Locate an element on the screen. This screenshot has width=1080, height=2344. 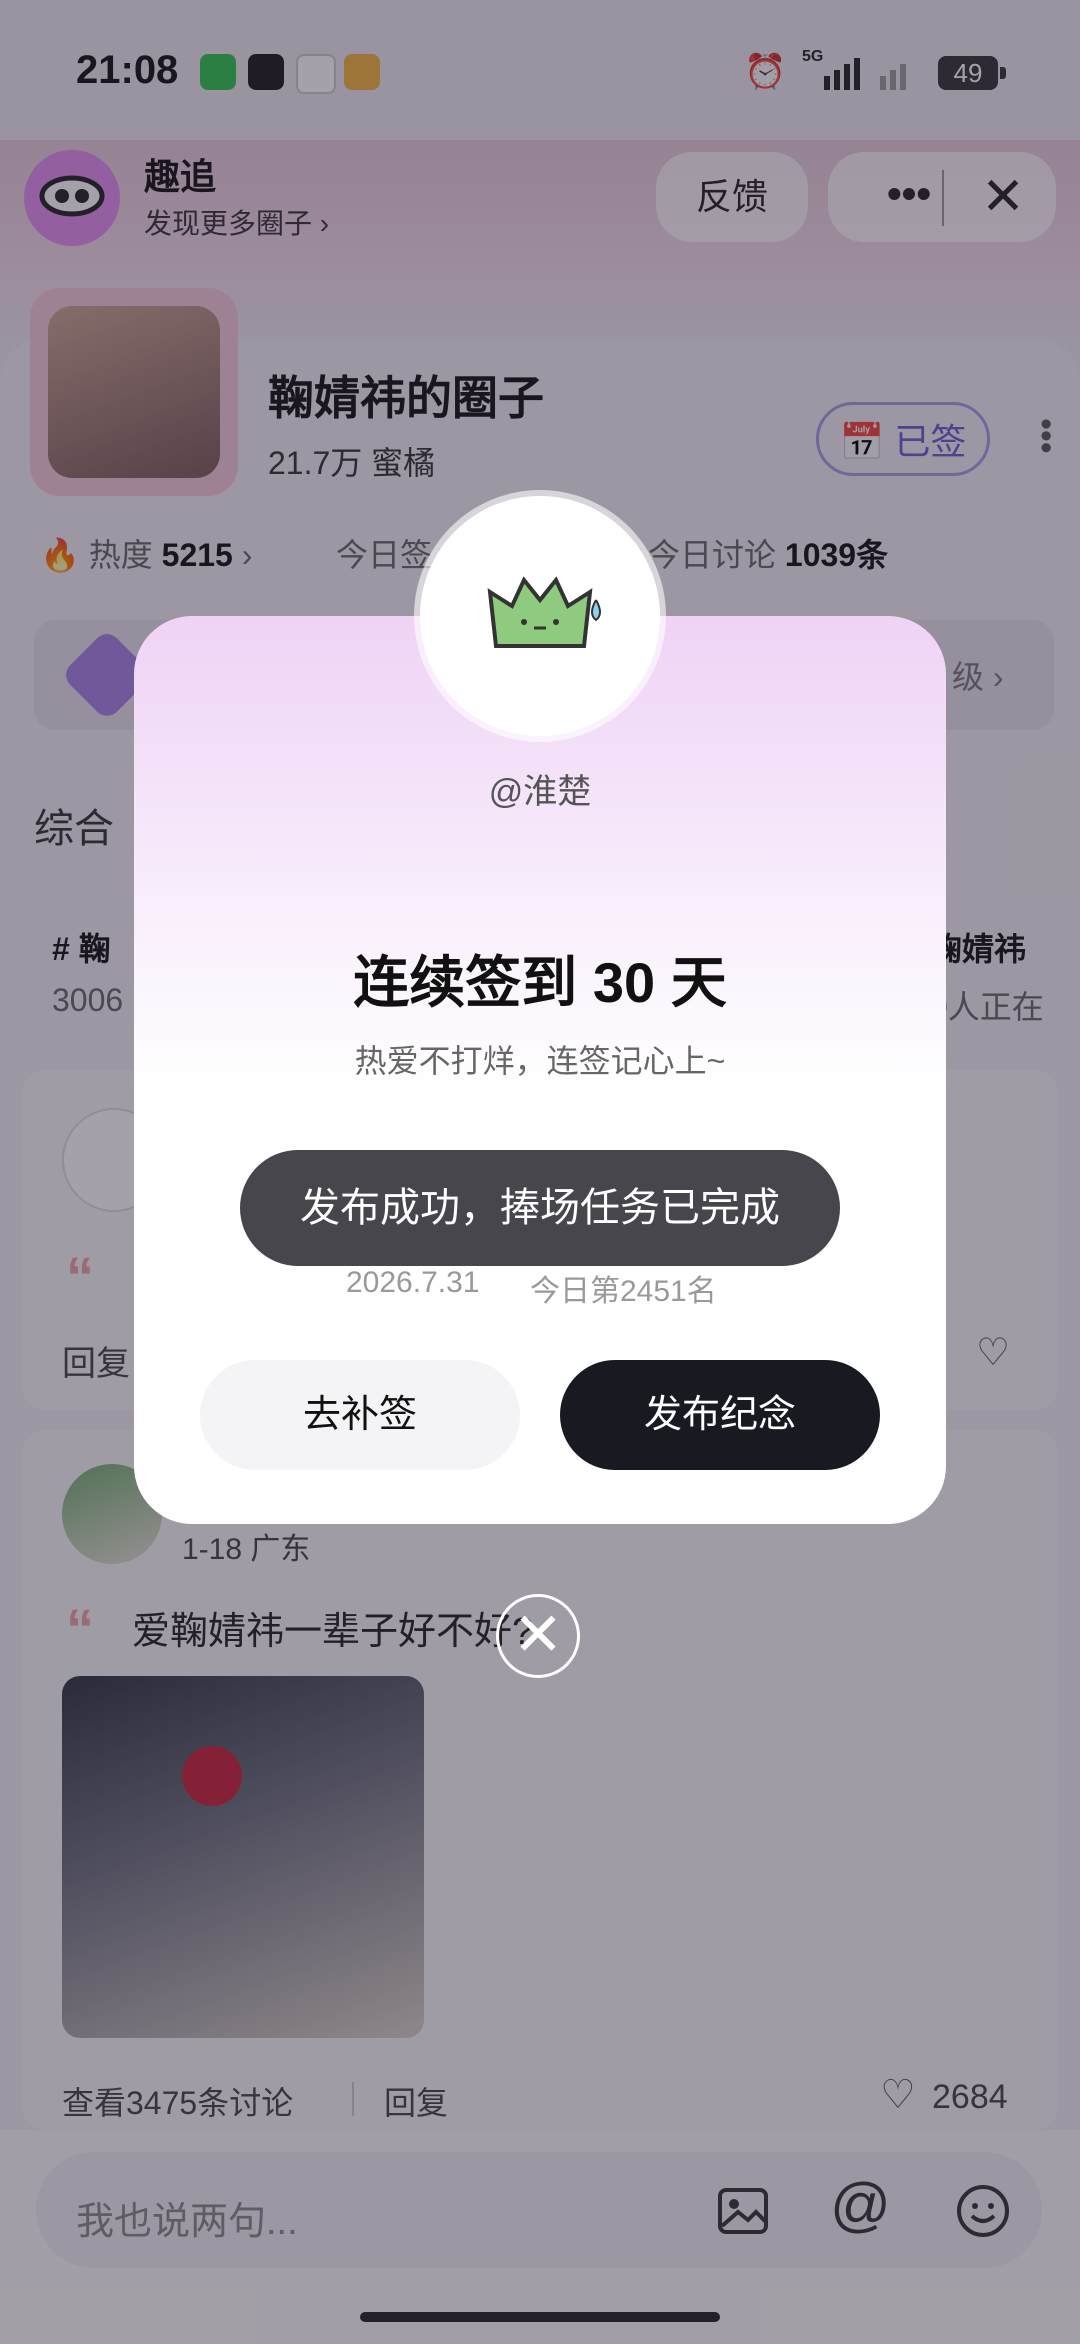
publish-memorial-button: 发布纪念 is located at coordinates (720, 1415).